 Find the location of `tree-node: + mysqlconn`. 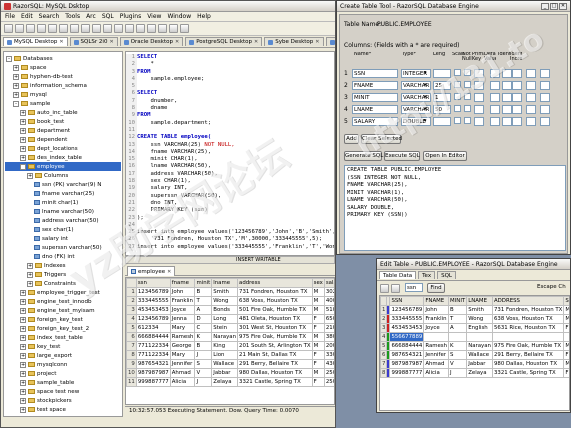

tree-node: + mysqlconn is located at coordinates (63, 364).